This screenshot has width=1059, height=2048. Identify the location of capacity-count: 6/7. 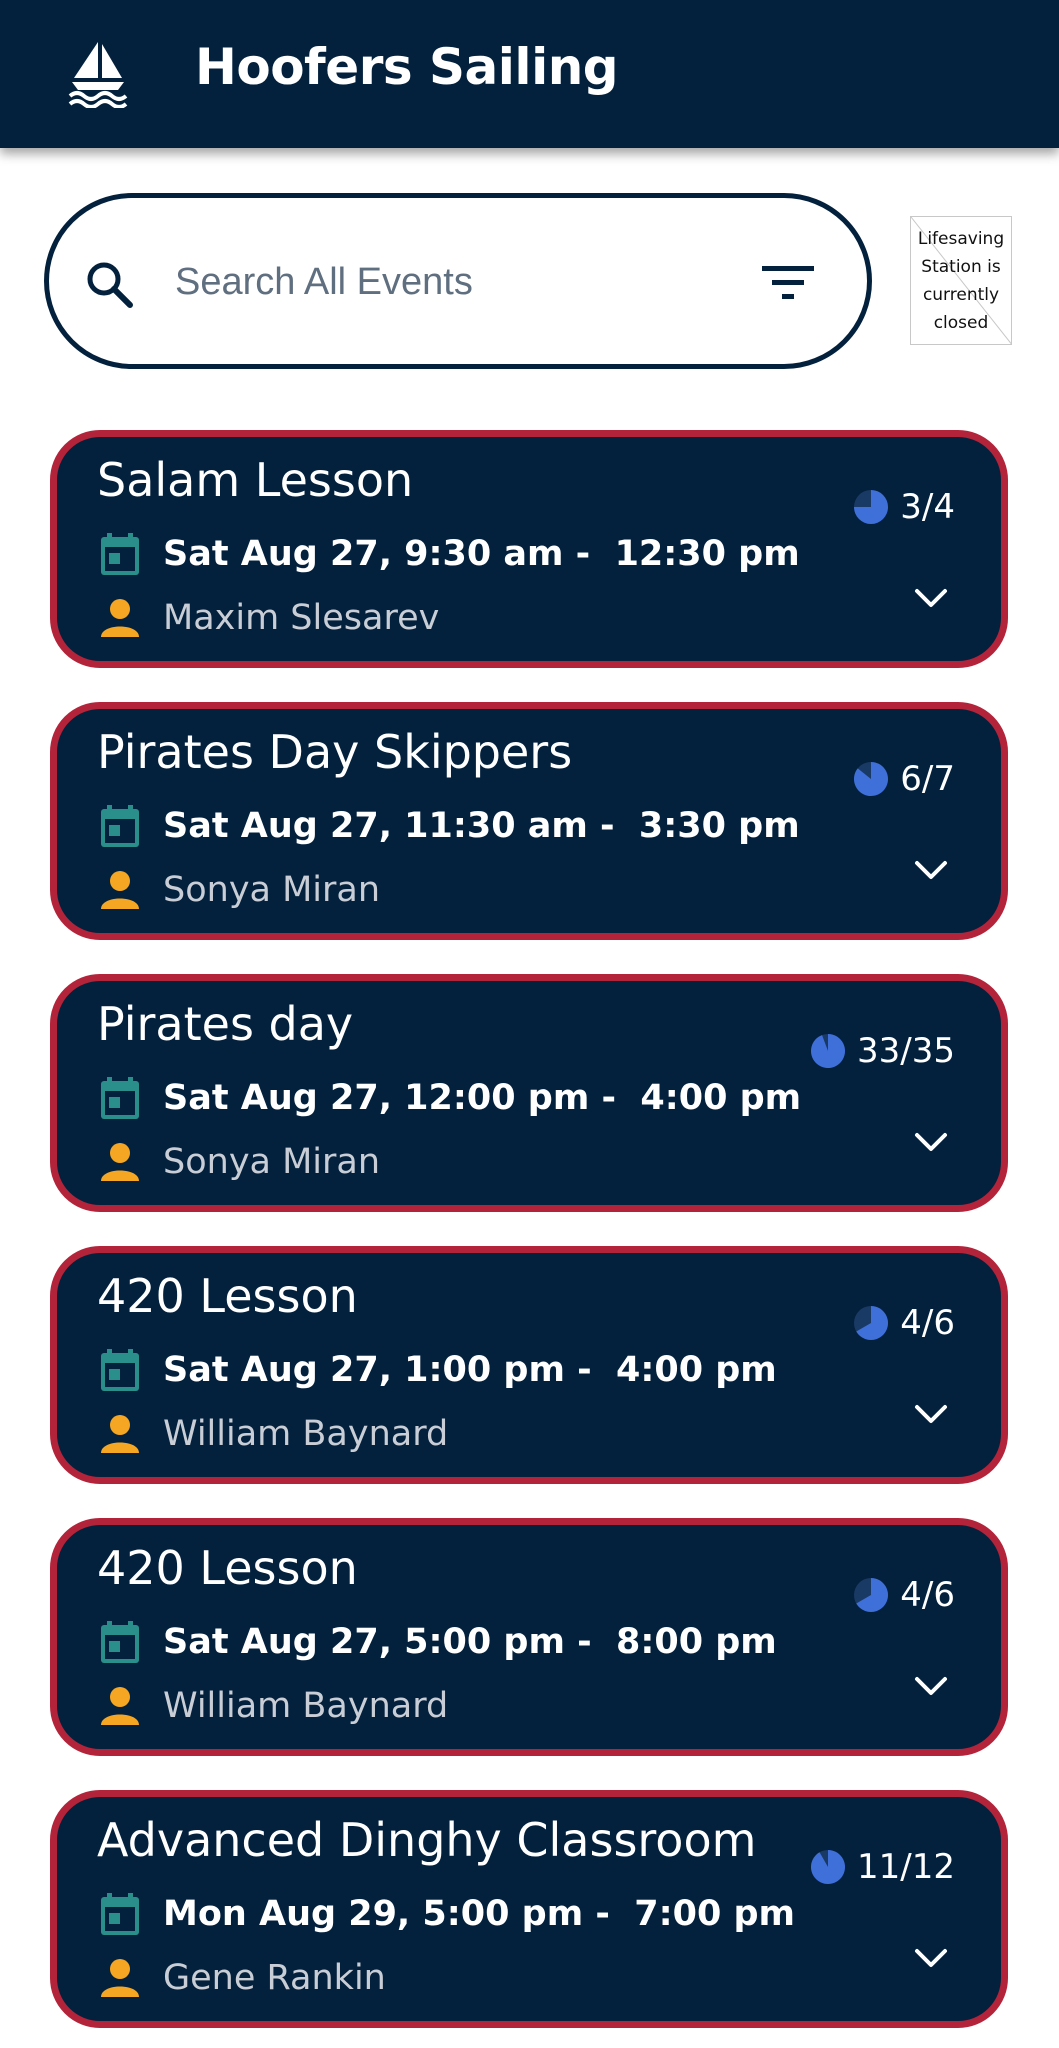
(927, 779).